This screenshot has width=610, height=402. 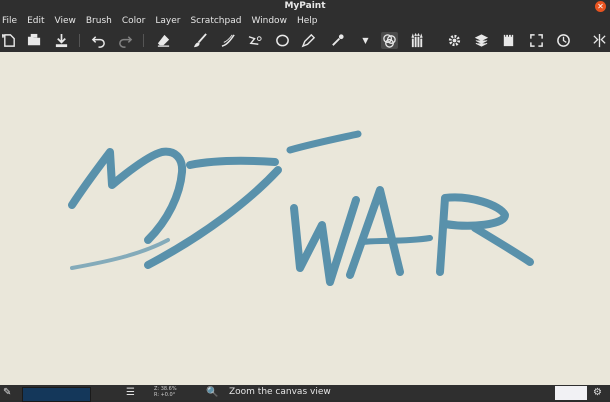 What do you see at coordinates (597, 392) in the screenshot?
I see `symmetry-icon: ⚙` at bounding box center [597, 392].